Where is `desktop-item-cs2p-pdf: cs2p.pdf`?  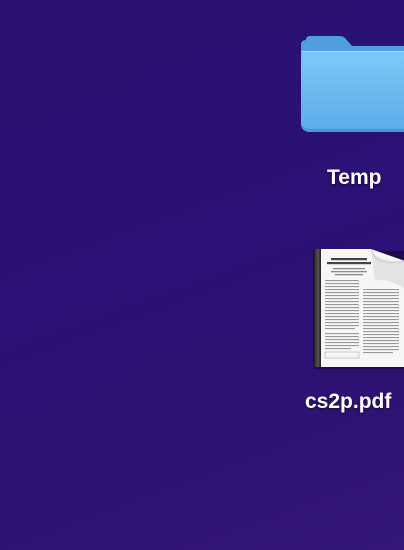
desktop-item-cs2p-pdf: cs2p.pdf is located at coordinates (354, 336).